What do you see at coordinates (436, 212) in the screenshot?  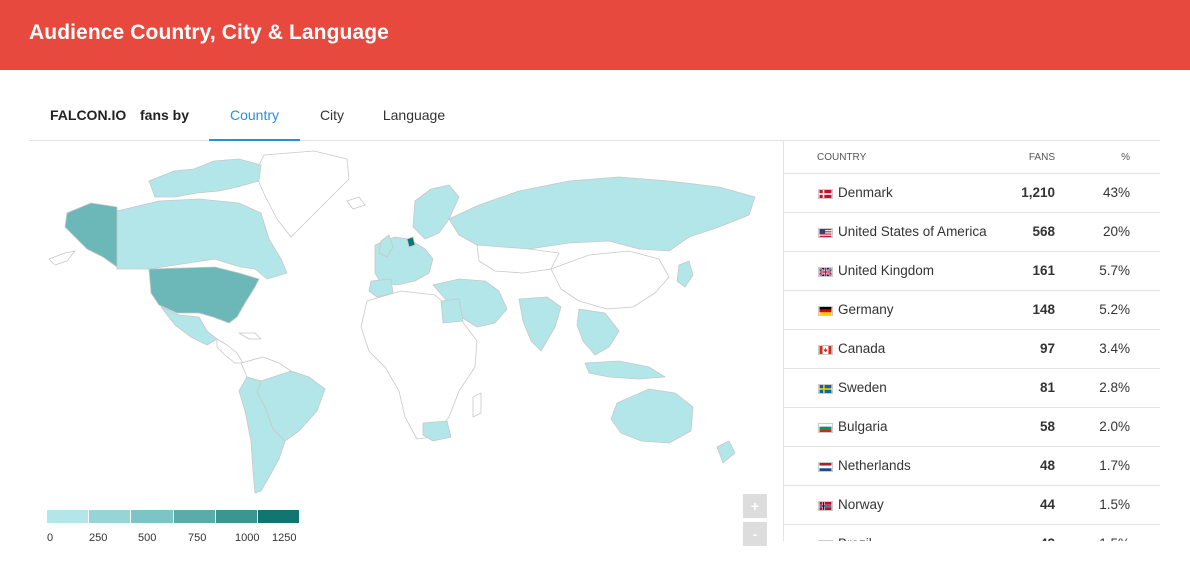 I see `scandinavia-shape` at bounding box center [436, 212].